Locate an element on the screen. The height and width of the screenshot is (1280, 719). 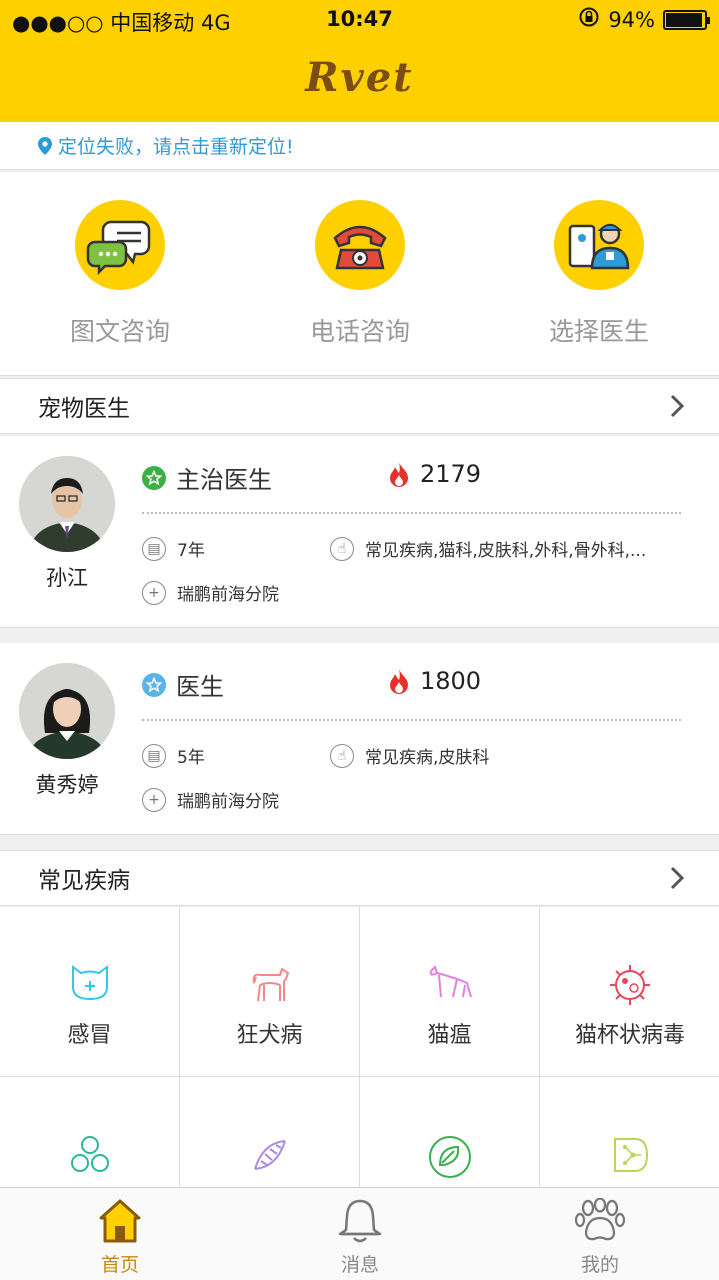
bottom-tab-bar: 首页 消息 我的 is located at coordinates (359, 1233).